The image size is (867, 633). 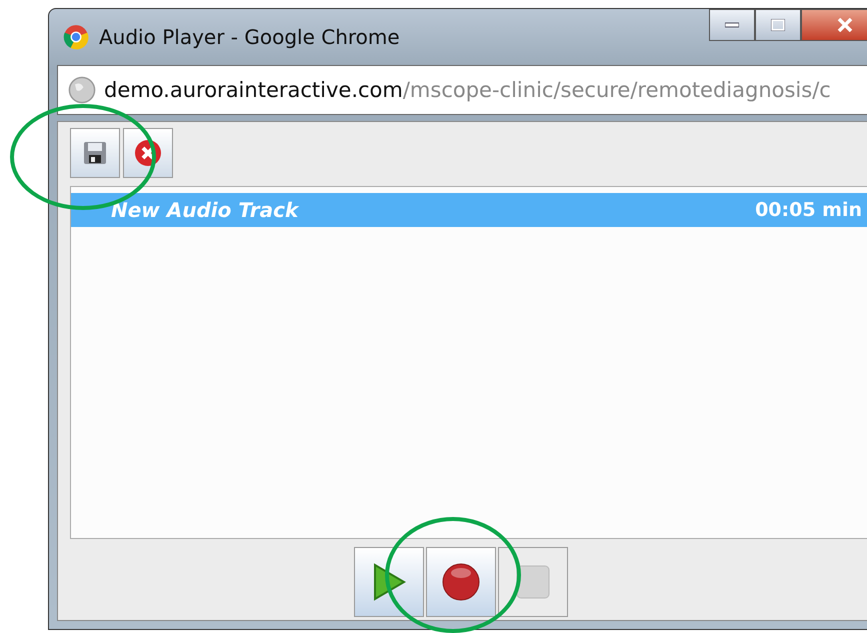 I want to click on record-button, so click(x=461, y=582).